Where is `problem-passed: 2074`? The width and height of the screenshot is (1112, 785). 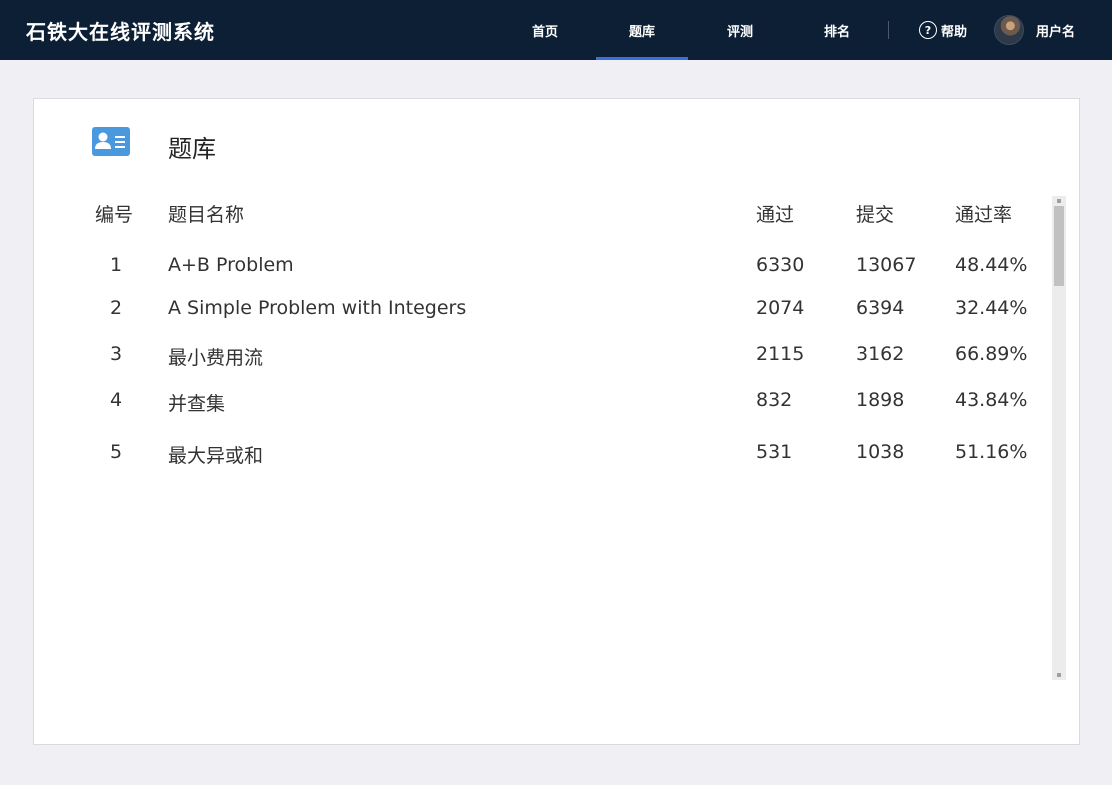
problem-passed: 2074 is located at coordinates (780, 308).